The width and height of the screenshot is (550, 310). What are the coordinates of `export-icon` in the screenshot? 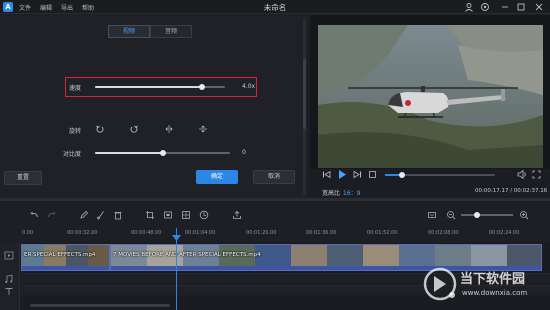 It's located at (237, 215).